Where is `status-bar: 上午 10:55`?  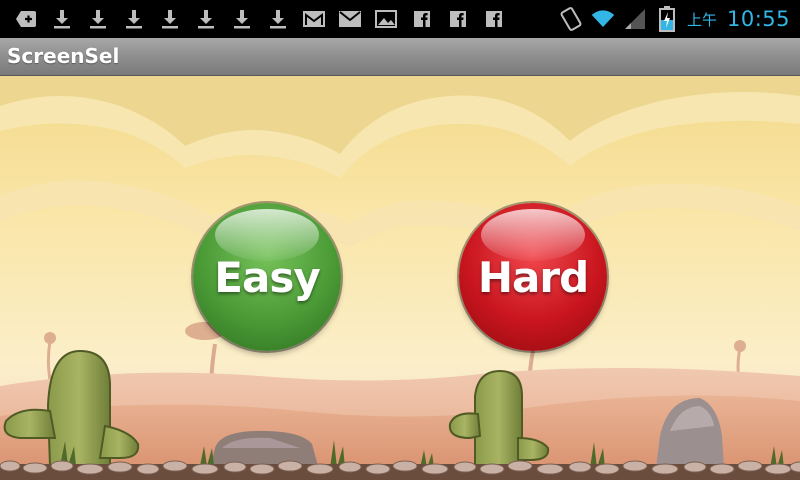
status-bar: 上午 10:55 is located at coordinates (400, 19).